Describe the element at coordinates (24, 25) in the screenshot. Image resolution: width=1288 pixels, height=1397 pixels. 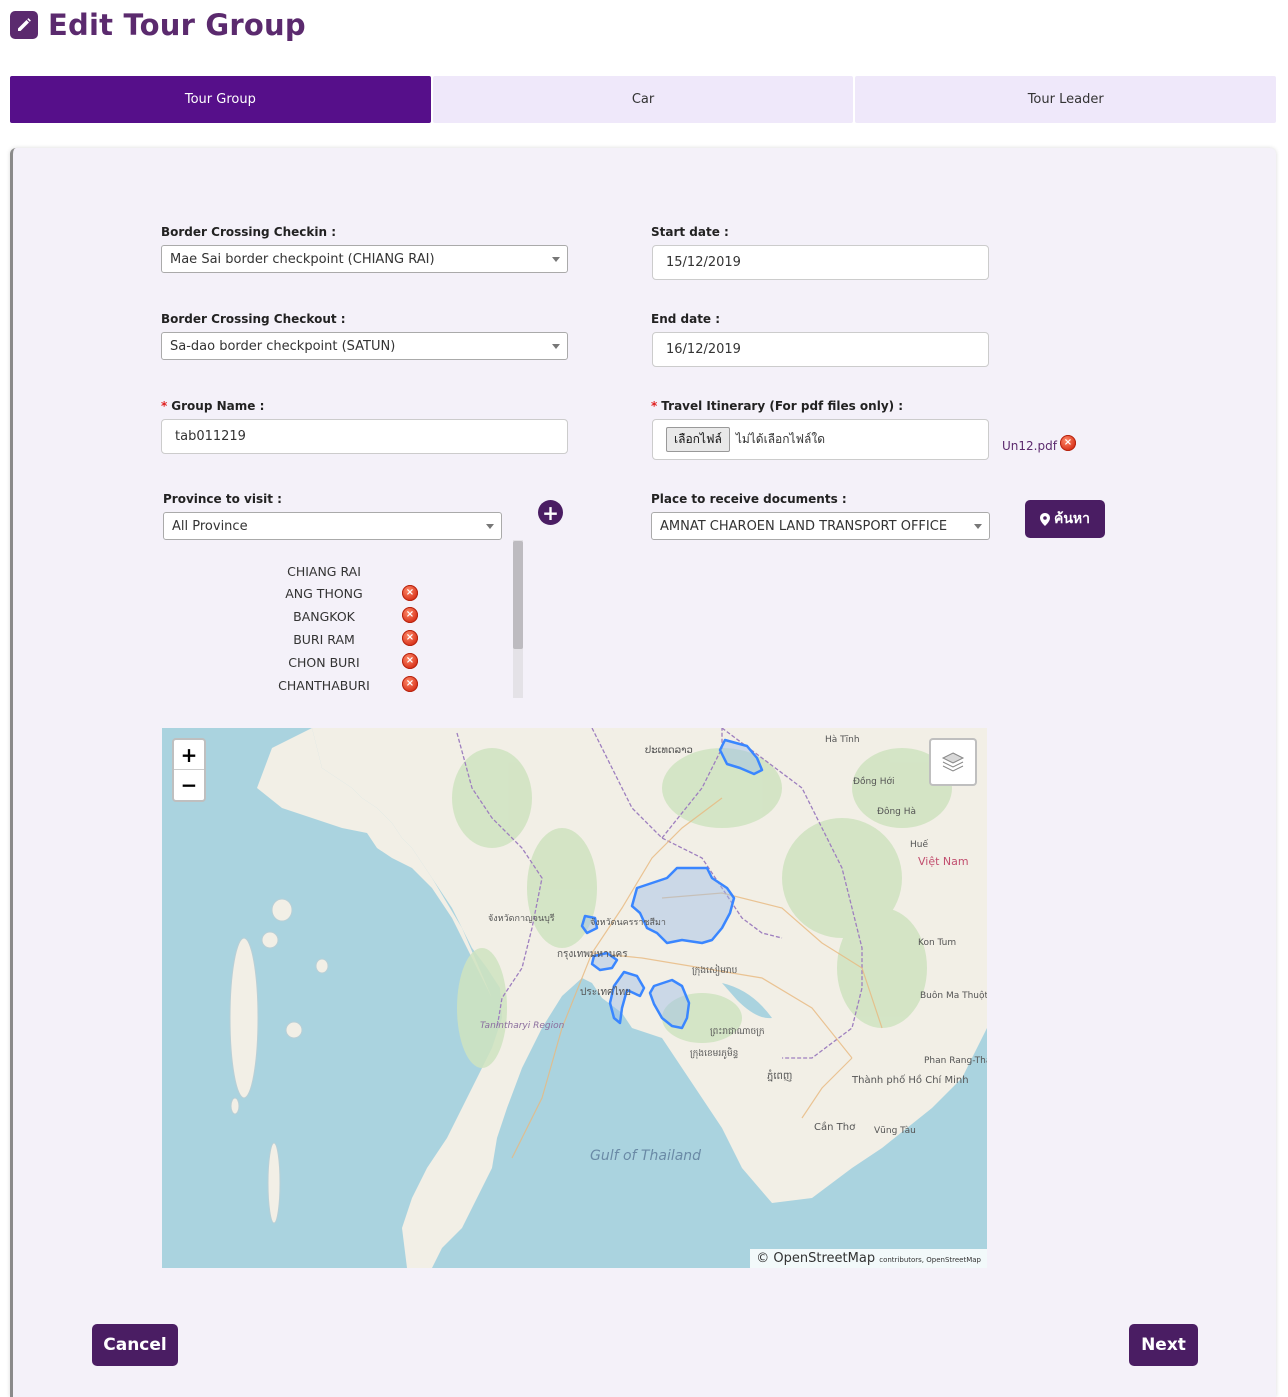
I see `edit-icon` at that location.